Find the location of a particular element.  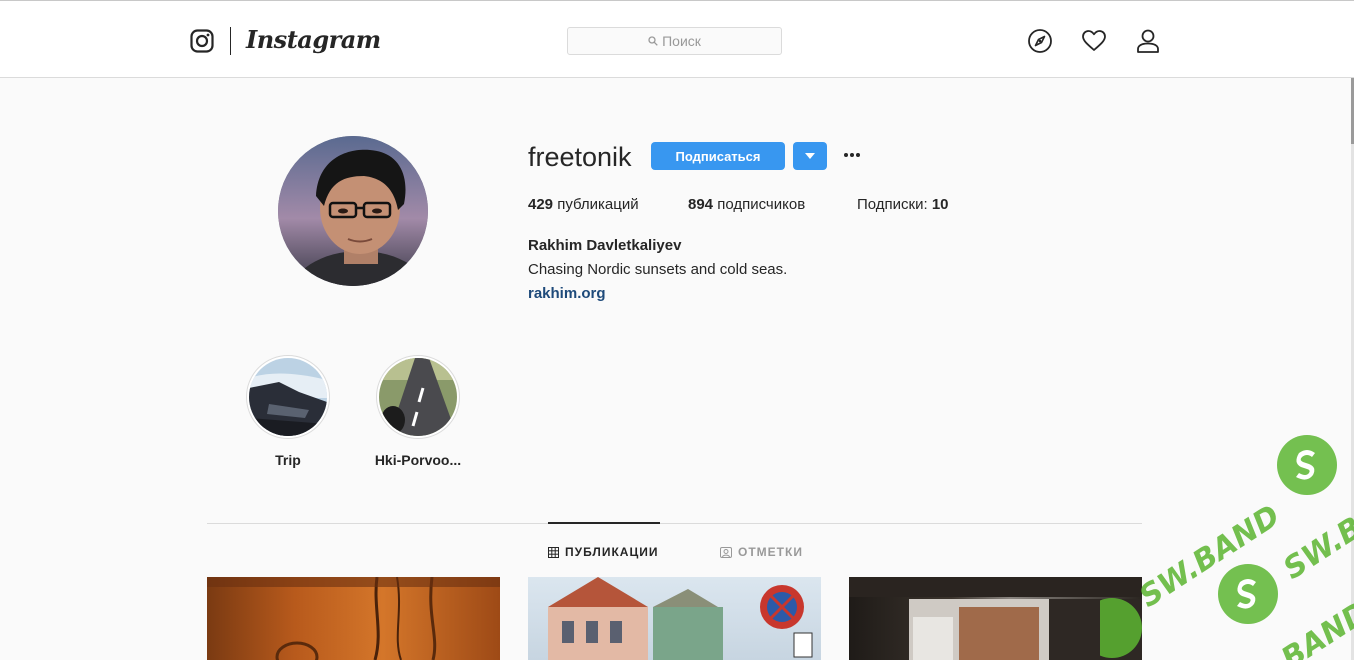

tab-tagged-label: ОТМЕТКИ is located at coordinates (770, 552).